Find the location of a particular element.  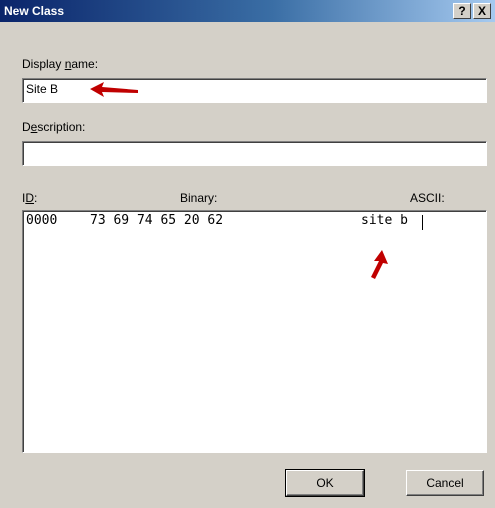

row-bytes: 73 69 74 65 20 62 is located at coordinates (157, 220).